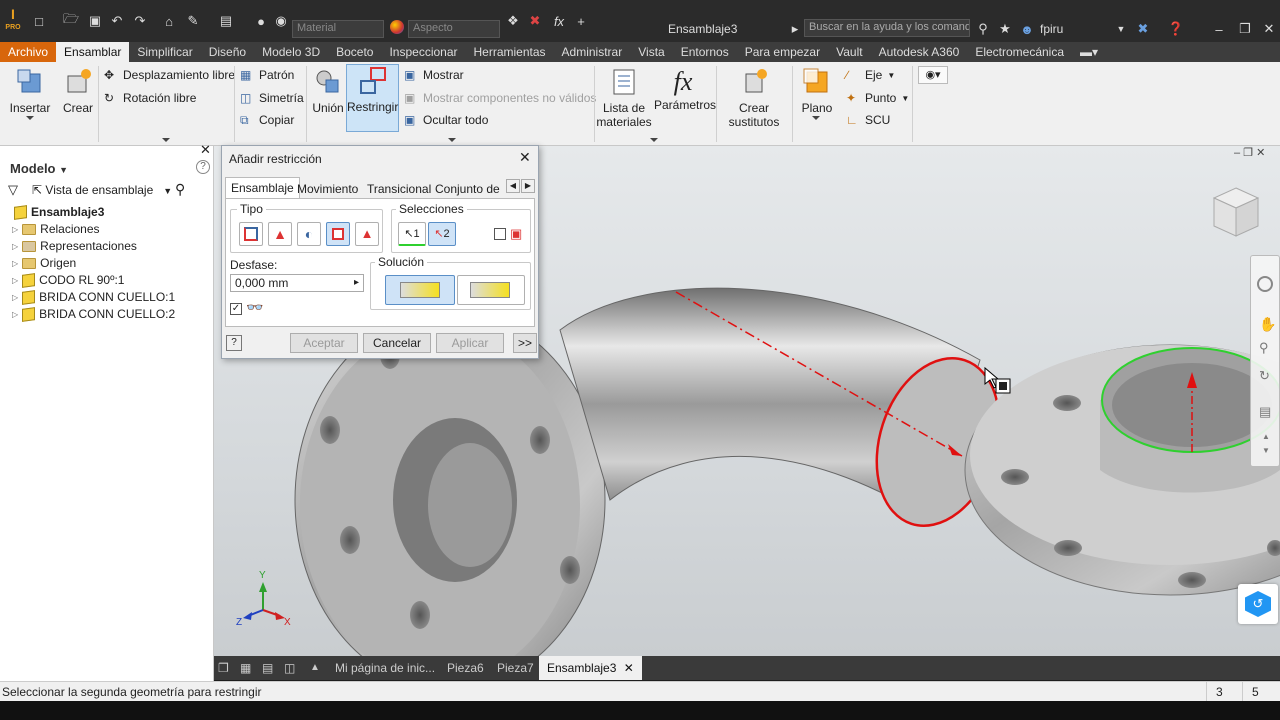 This screenshot has height=720, width=1280. I want to click on plano-button: Plano, so click(817, 90).